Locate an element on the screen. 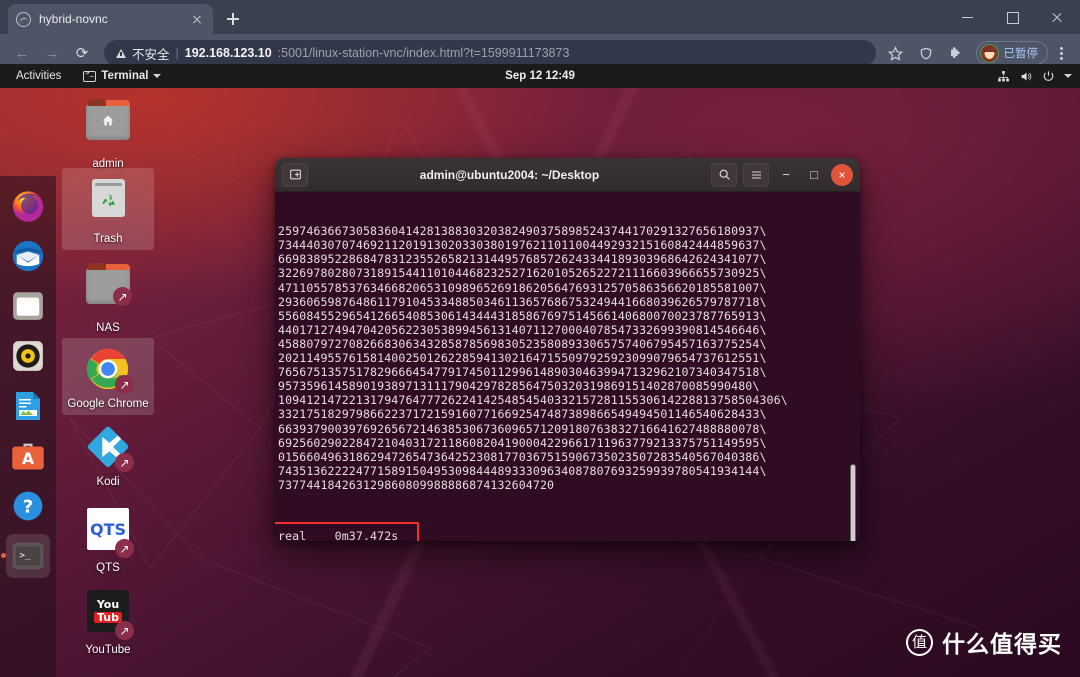  terminal-icon: >_ is located at coordinates (28, 556).